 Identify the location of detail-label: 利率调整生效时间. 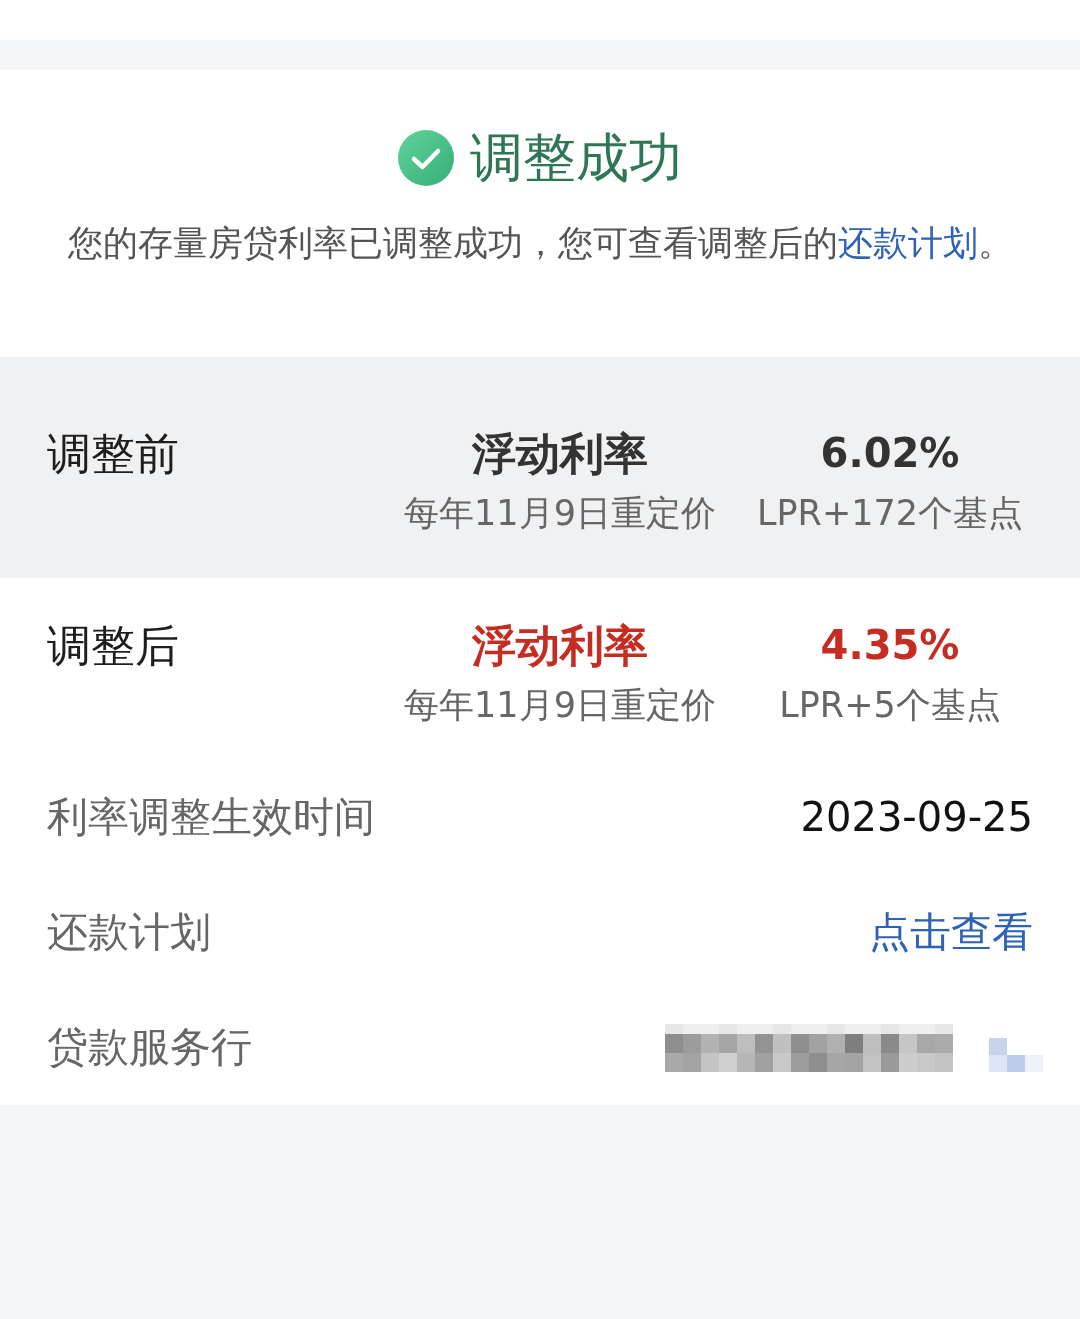
(211, 817).